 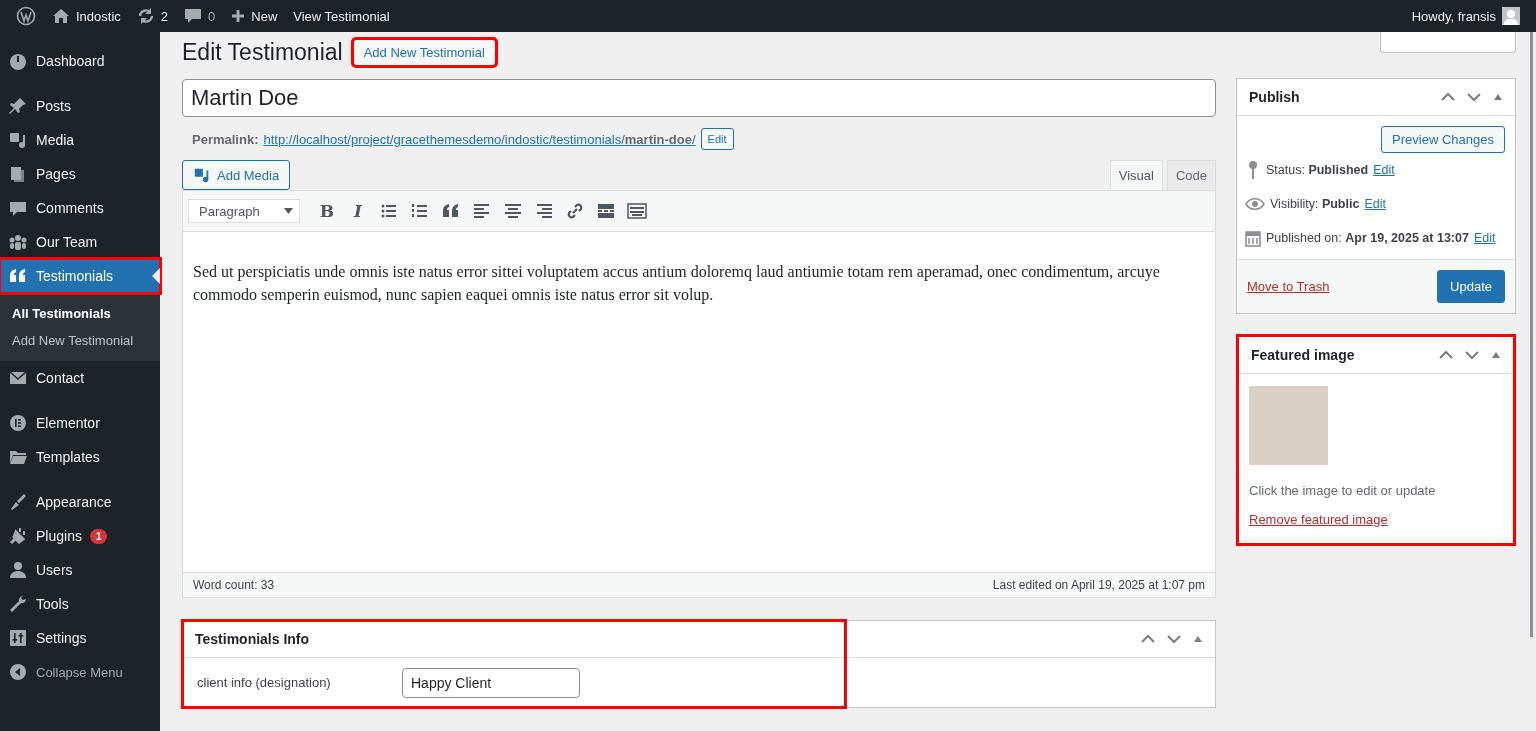 I want to click on format-button: B, so click(x=327, y=211).